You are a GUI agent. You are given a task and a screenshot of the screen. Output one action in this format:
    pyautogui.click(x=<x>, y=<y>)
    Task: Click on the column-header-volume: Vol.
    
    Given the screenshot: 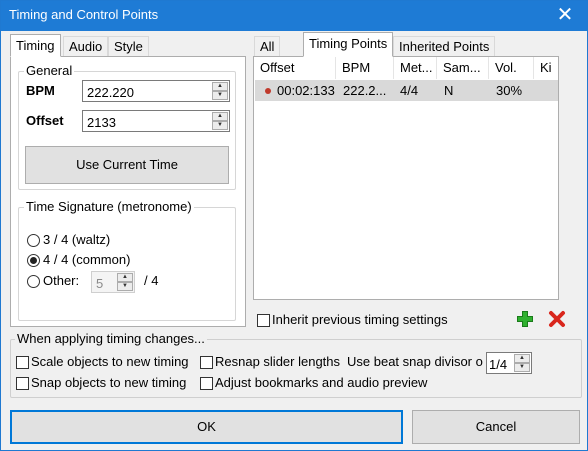 What is the action you would take?
    pyautogui.click(x=511, y=68)
    